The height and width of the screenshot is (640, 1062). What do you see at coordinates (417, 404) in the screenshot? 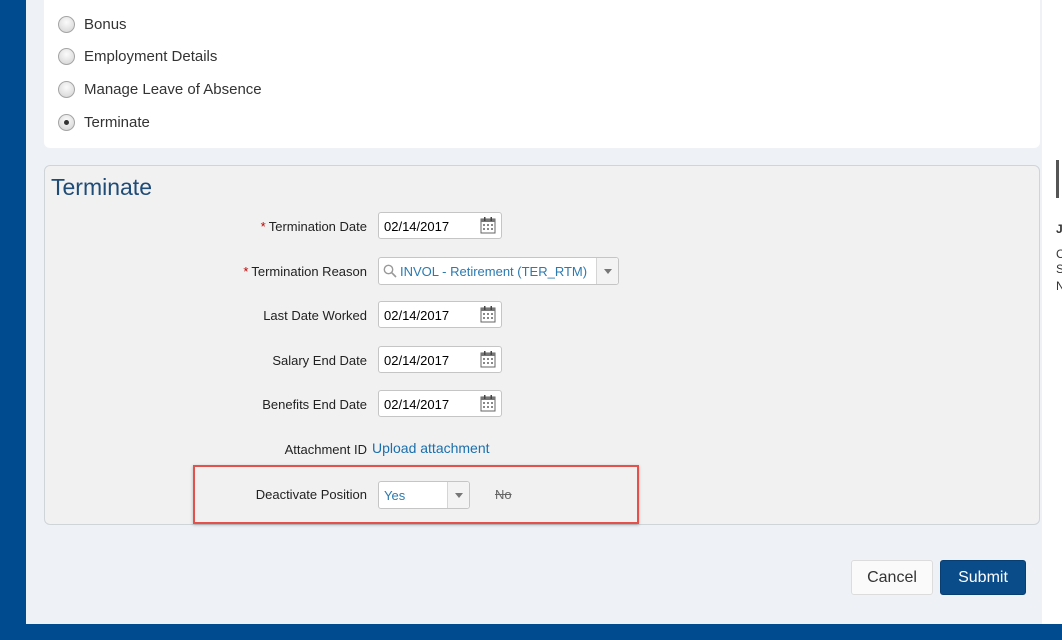
I see `benefits-end-date-value: 02/14/2017` at bounding box center [417, 404].